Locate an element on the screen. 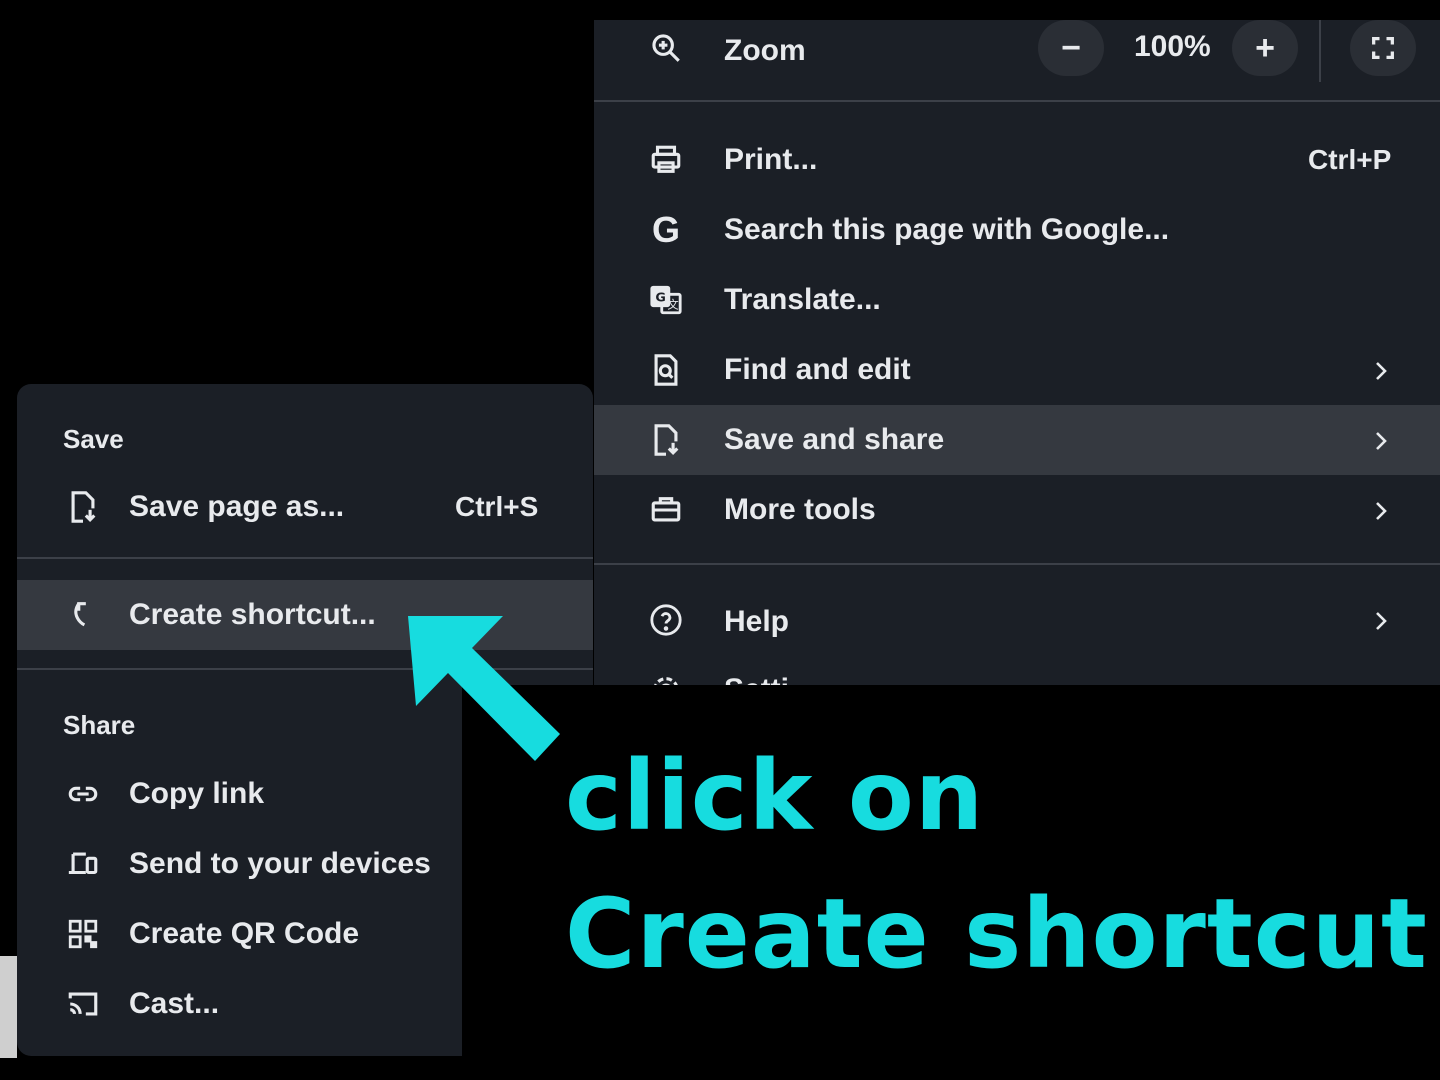 This screenshot has width=1440, height=1080. menu-item-label: Help is located at coordinates (757, 621).